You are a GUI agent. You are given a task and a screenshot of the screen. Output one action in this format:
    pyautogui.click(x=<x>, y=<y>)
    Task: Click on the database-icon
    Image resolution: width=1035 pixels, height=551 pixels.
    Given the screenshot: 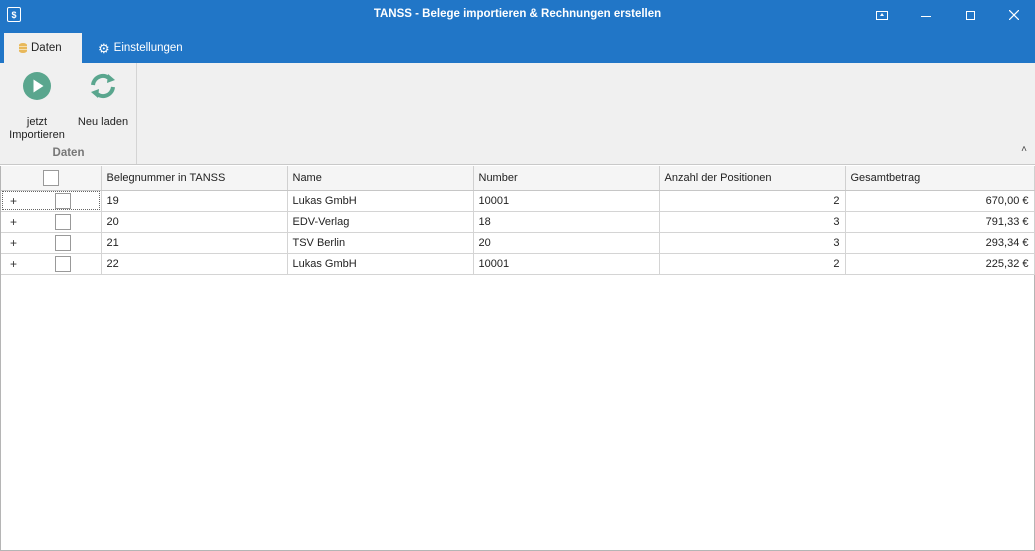 What is the action you would take?
    pyautogui.click(x=23, y=48)
    